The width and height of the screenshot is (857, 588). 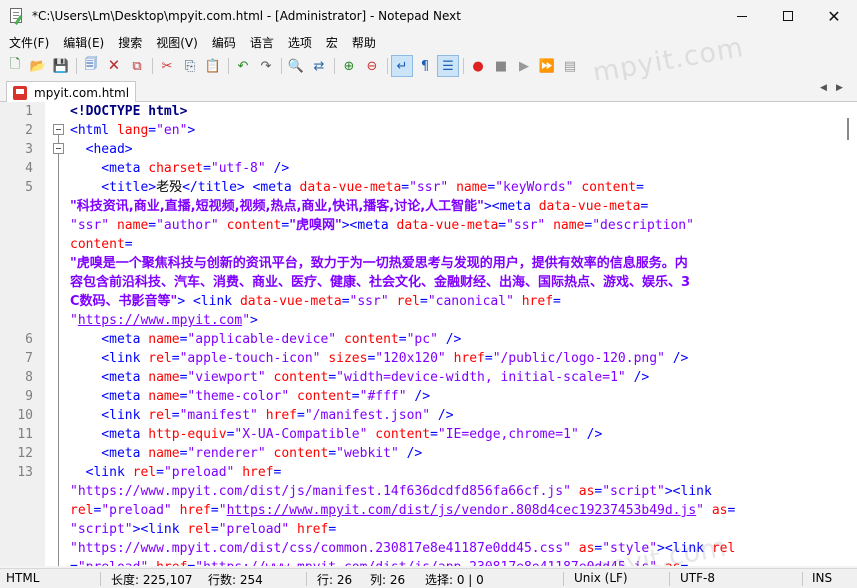 What do you see at coordinates (300, 42) in the screenshot?
I see `menu-item: 选项` at bounding box center [300, 42].